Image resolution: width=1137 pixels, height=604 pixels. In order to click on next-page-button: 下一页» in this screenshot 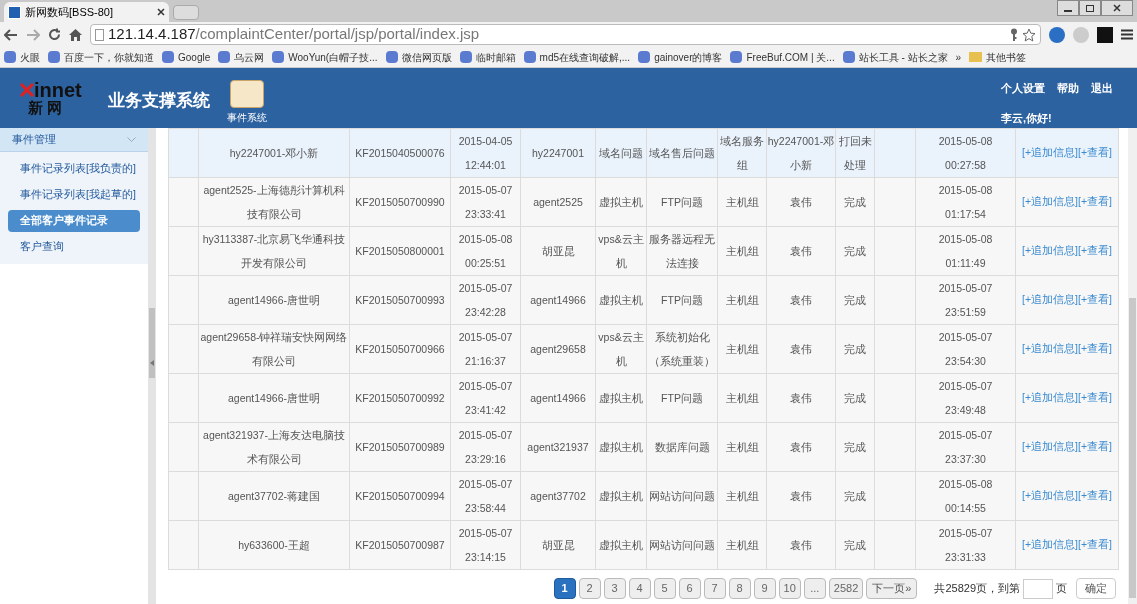, I will do `click(892, 588)`.